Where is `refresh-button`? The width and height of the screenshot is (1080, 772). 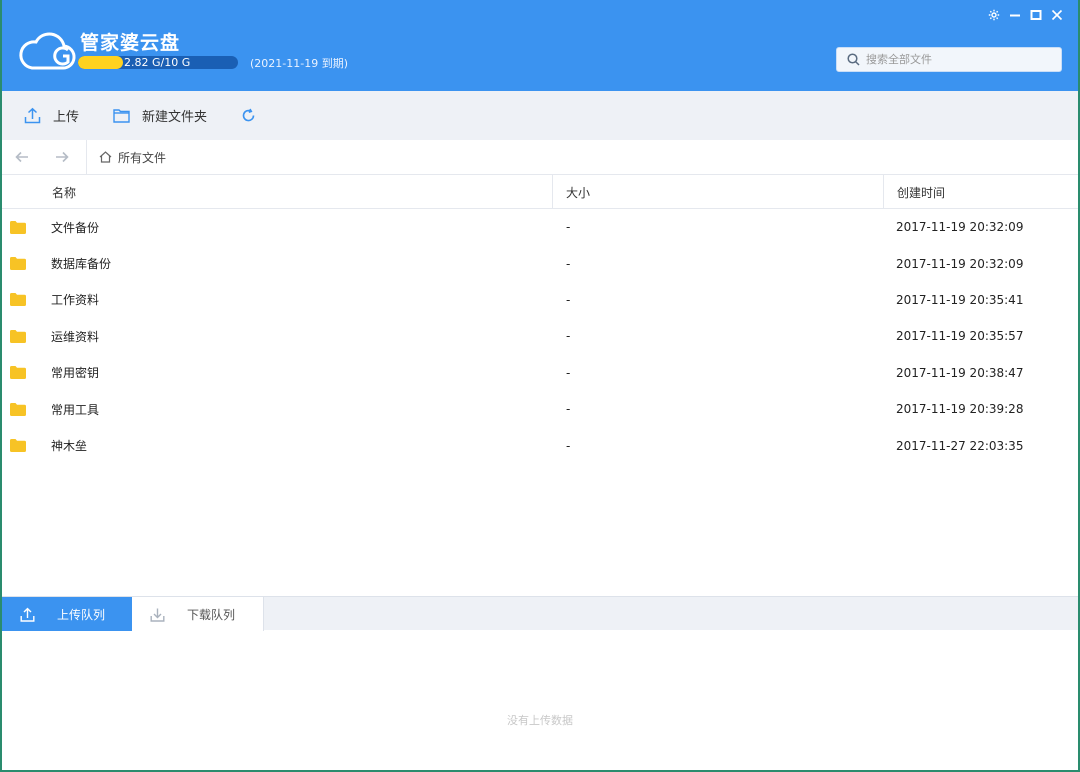
refresh-button is located at coordinates (254, 115).